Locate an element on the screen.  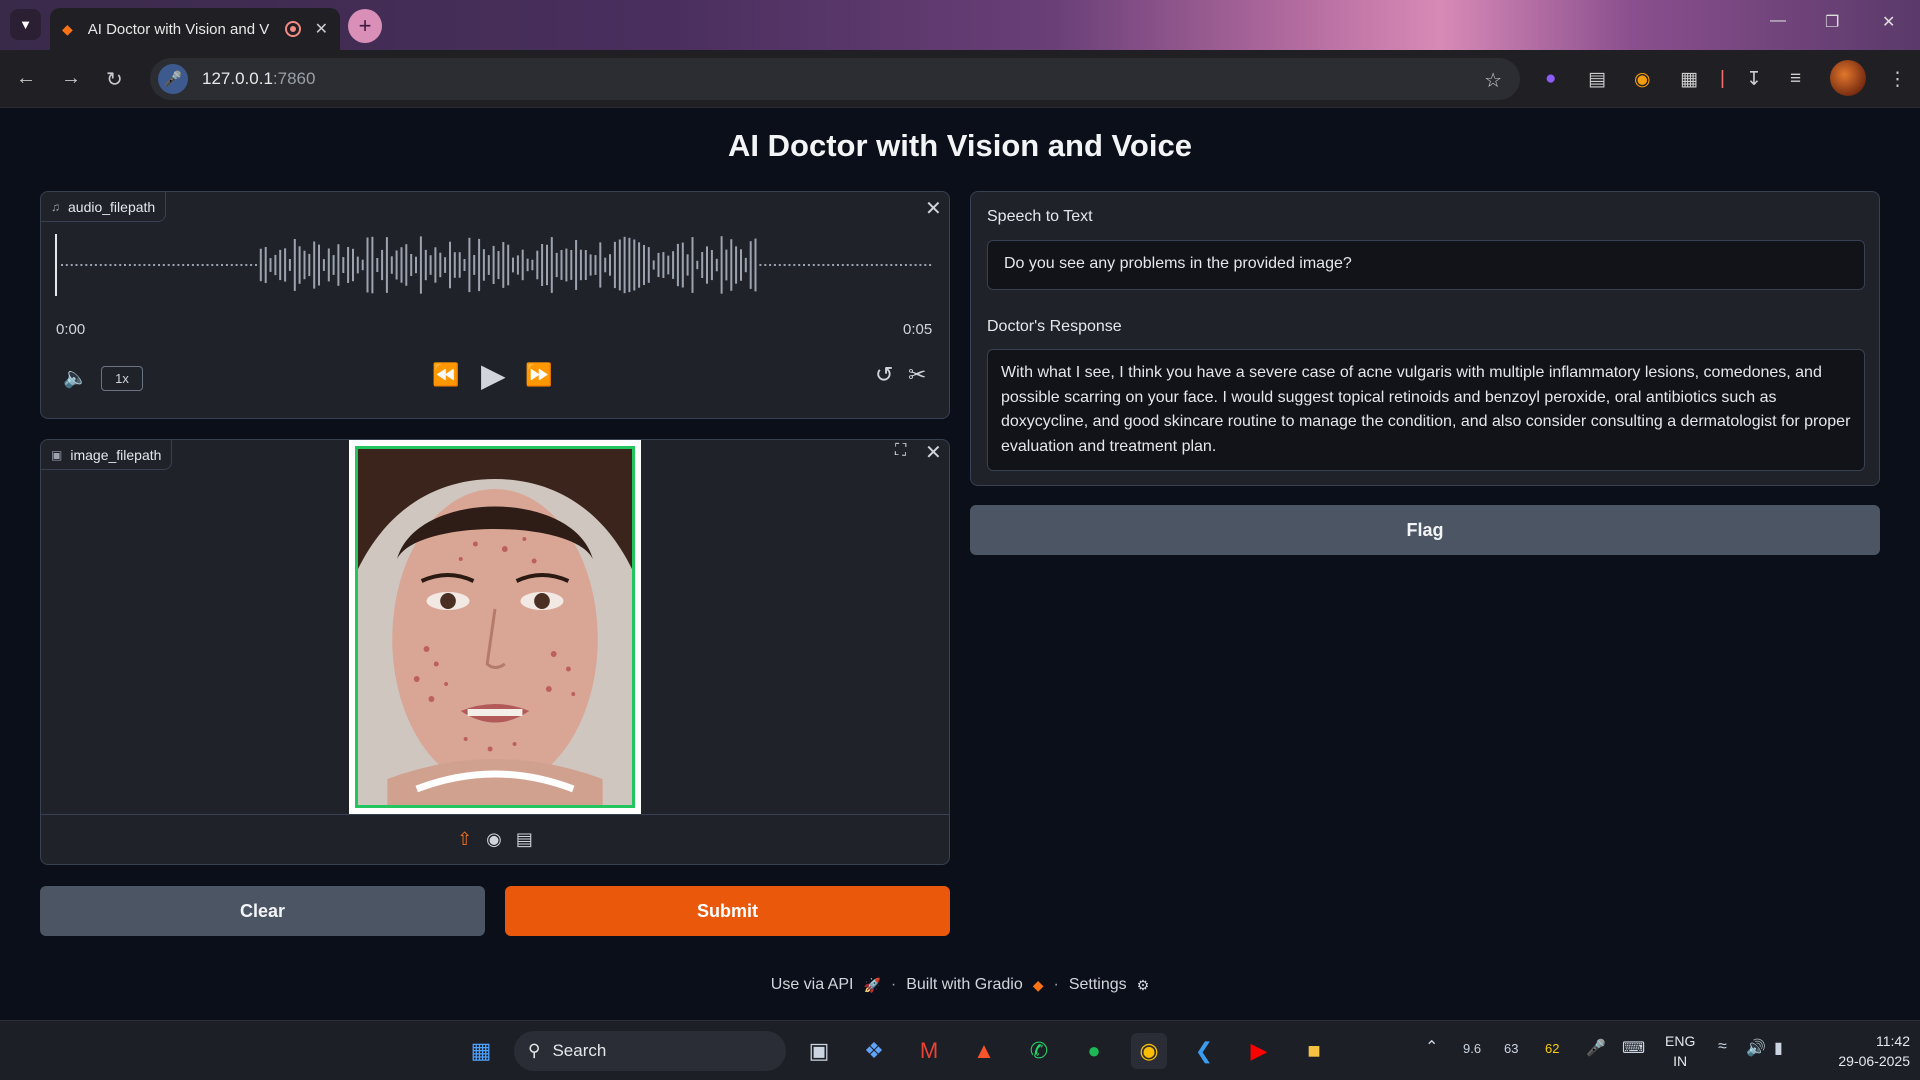
window-close-icon: ✕ is located at coordinates (1888, 22).